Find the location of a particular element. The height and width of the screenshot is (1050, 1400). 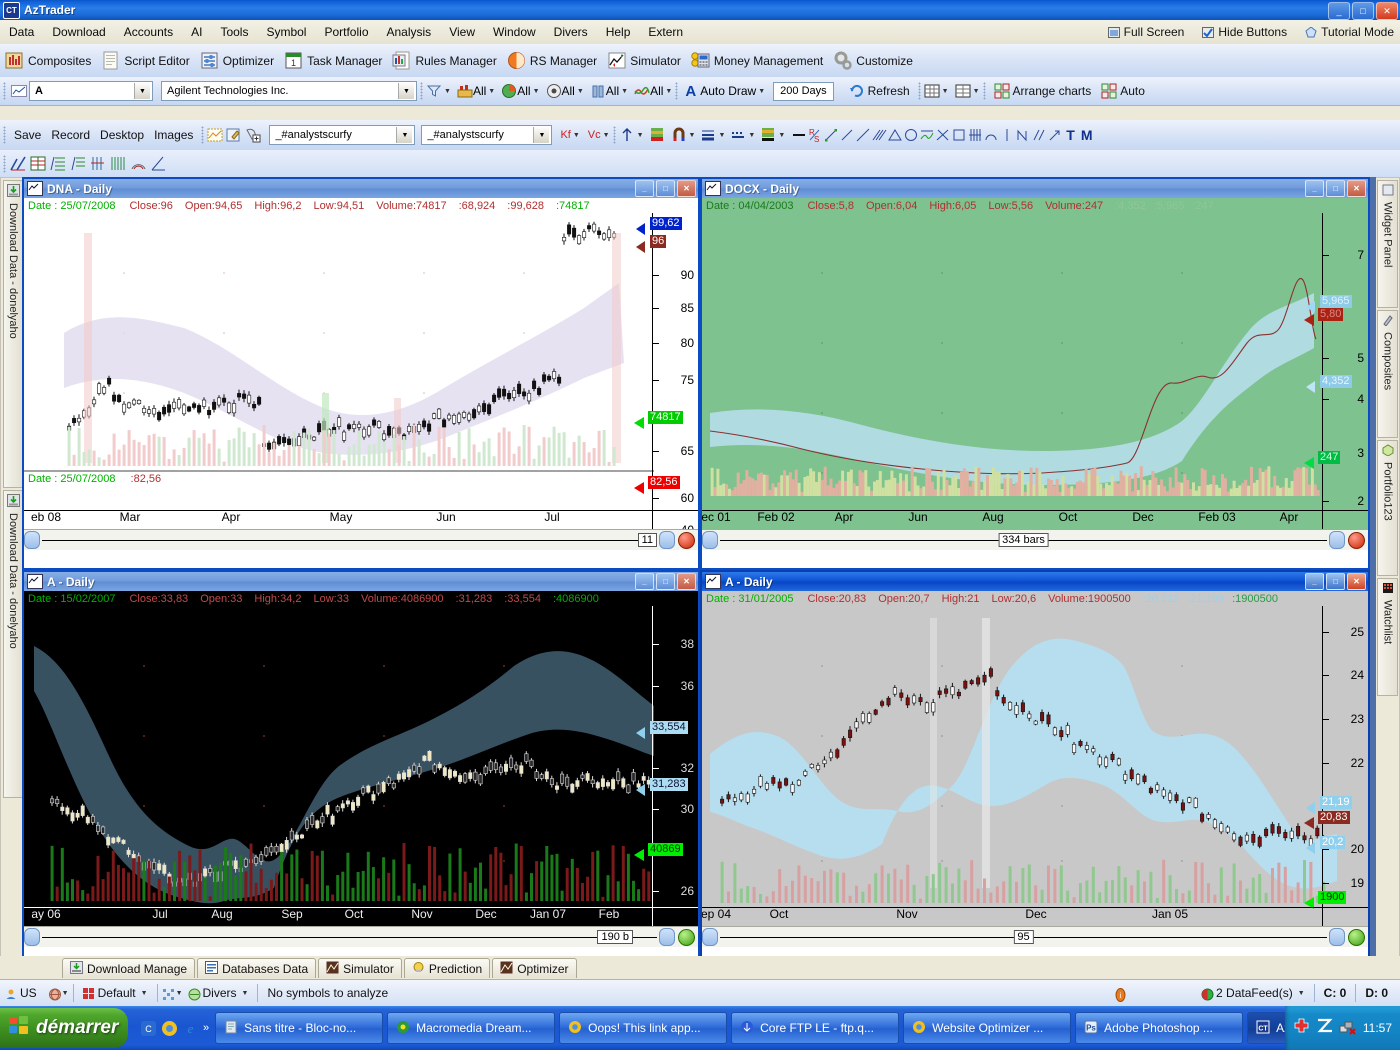

pitchfork-icon is located at coordinates (943, 135).